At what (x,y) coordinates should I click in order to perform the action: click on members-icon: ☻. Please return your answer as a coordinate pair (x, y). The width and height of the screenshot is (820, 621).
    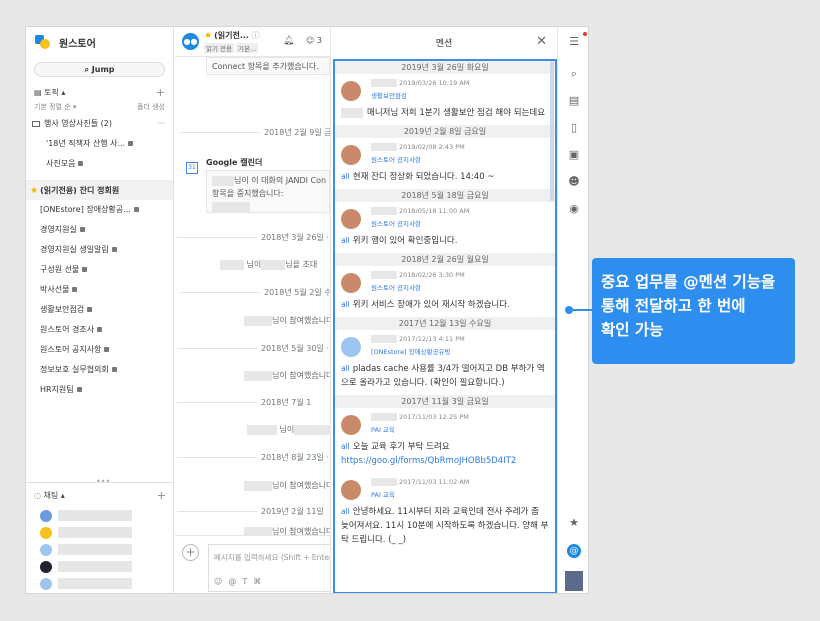
    Looking at the image, I should click on (574, 182).